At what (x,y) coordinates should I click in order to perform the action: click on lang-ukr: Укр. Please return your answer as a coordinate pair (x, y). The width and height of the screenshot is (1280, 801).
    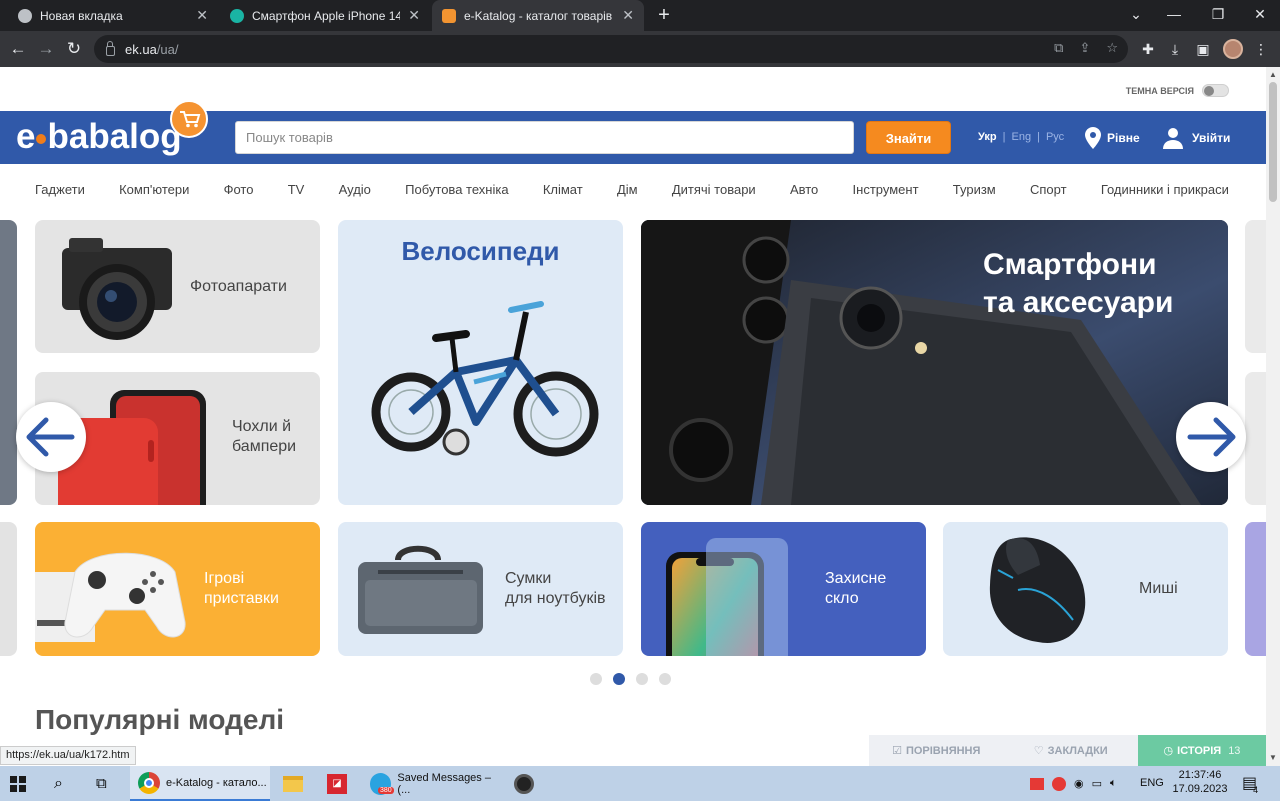
    Looking at the image, I should click on (987, 137).